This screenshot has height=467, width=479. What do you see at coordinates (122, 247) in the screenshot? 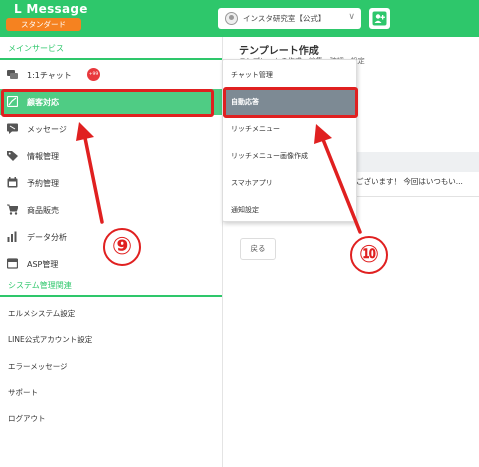
I see `annotation-step-9: ⑨` at bounding box center [122, 247].